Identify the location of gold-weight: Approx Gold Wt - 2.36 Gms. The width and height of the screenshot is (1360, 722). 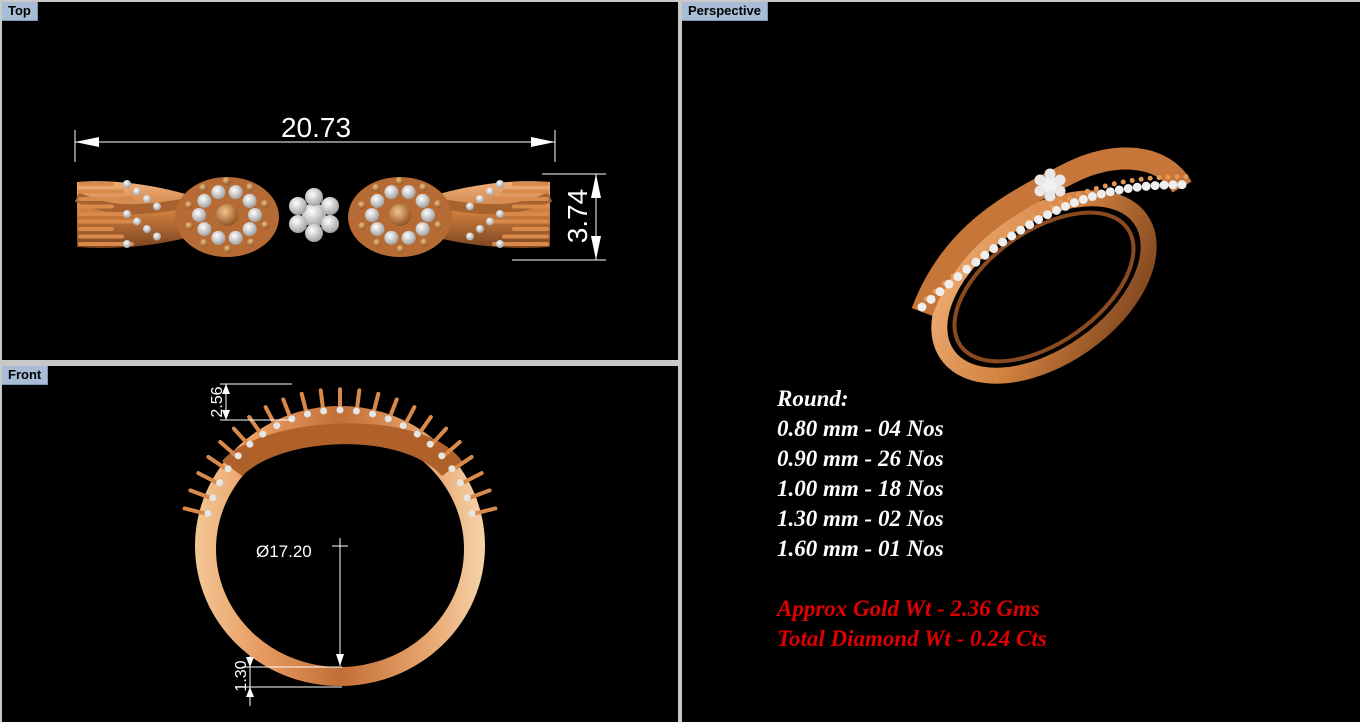
(908, 608).